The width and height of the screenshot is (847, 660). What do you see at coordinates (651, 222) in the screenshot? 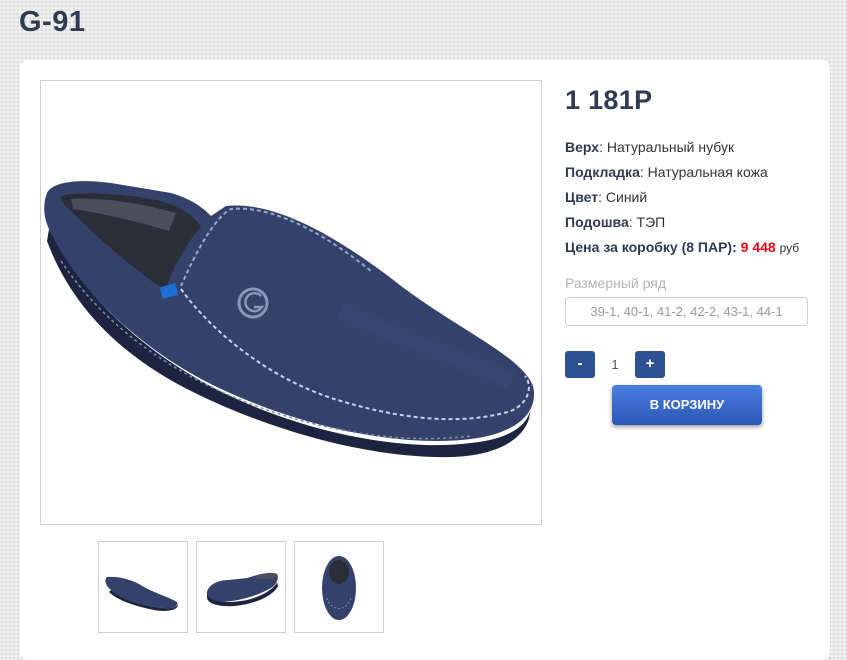
I see `spec-sole-value: ТЭП` at bounding box center [651, 222].